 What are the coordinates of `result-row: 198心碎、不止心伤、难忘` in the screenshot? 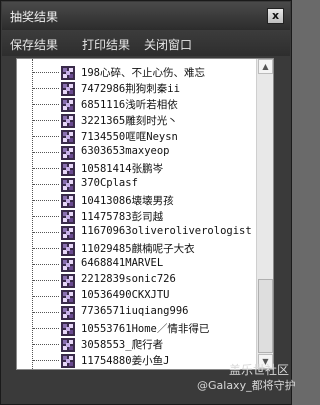 It's located at (136, 72).